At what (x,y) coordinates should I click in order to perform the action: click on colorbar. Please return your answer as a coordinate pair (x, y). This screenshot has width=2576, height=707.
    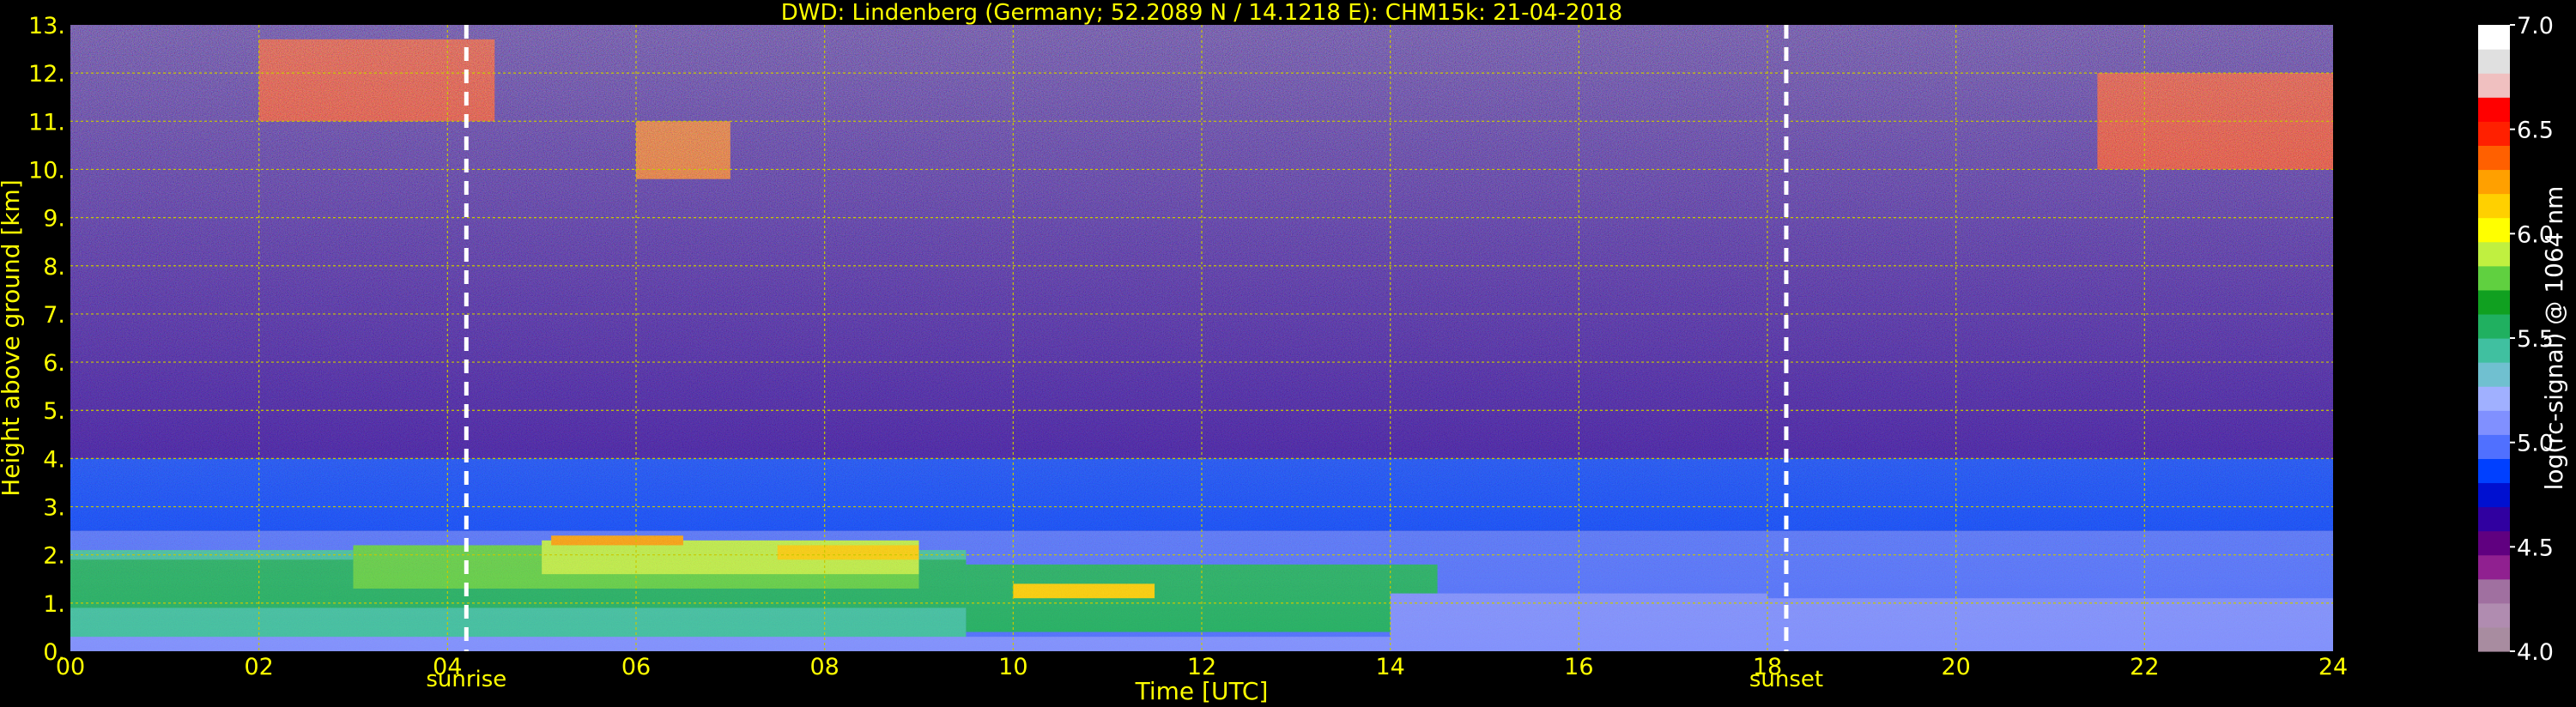
    Looking at the image, I should click on (2494, 338).